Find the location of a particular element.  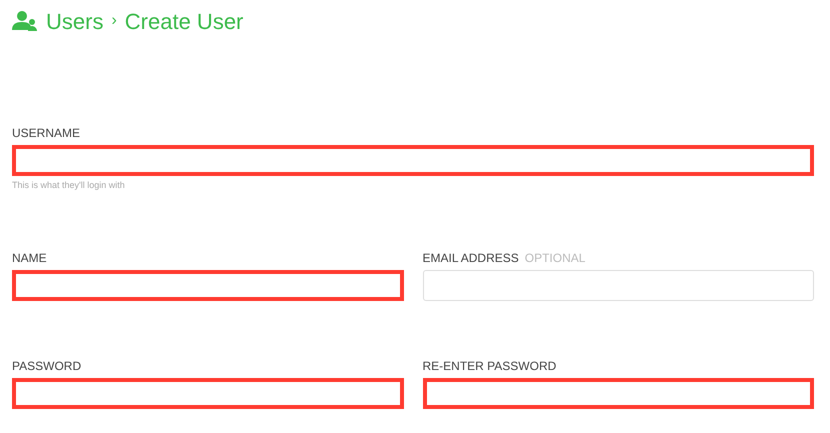

breadcrumb-link: Users is located at coordinates (75, 21).